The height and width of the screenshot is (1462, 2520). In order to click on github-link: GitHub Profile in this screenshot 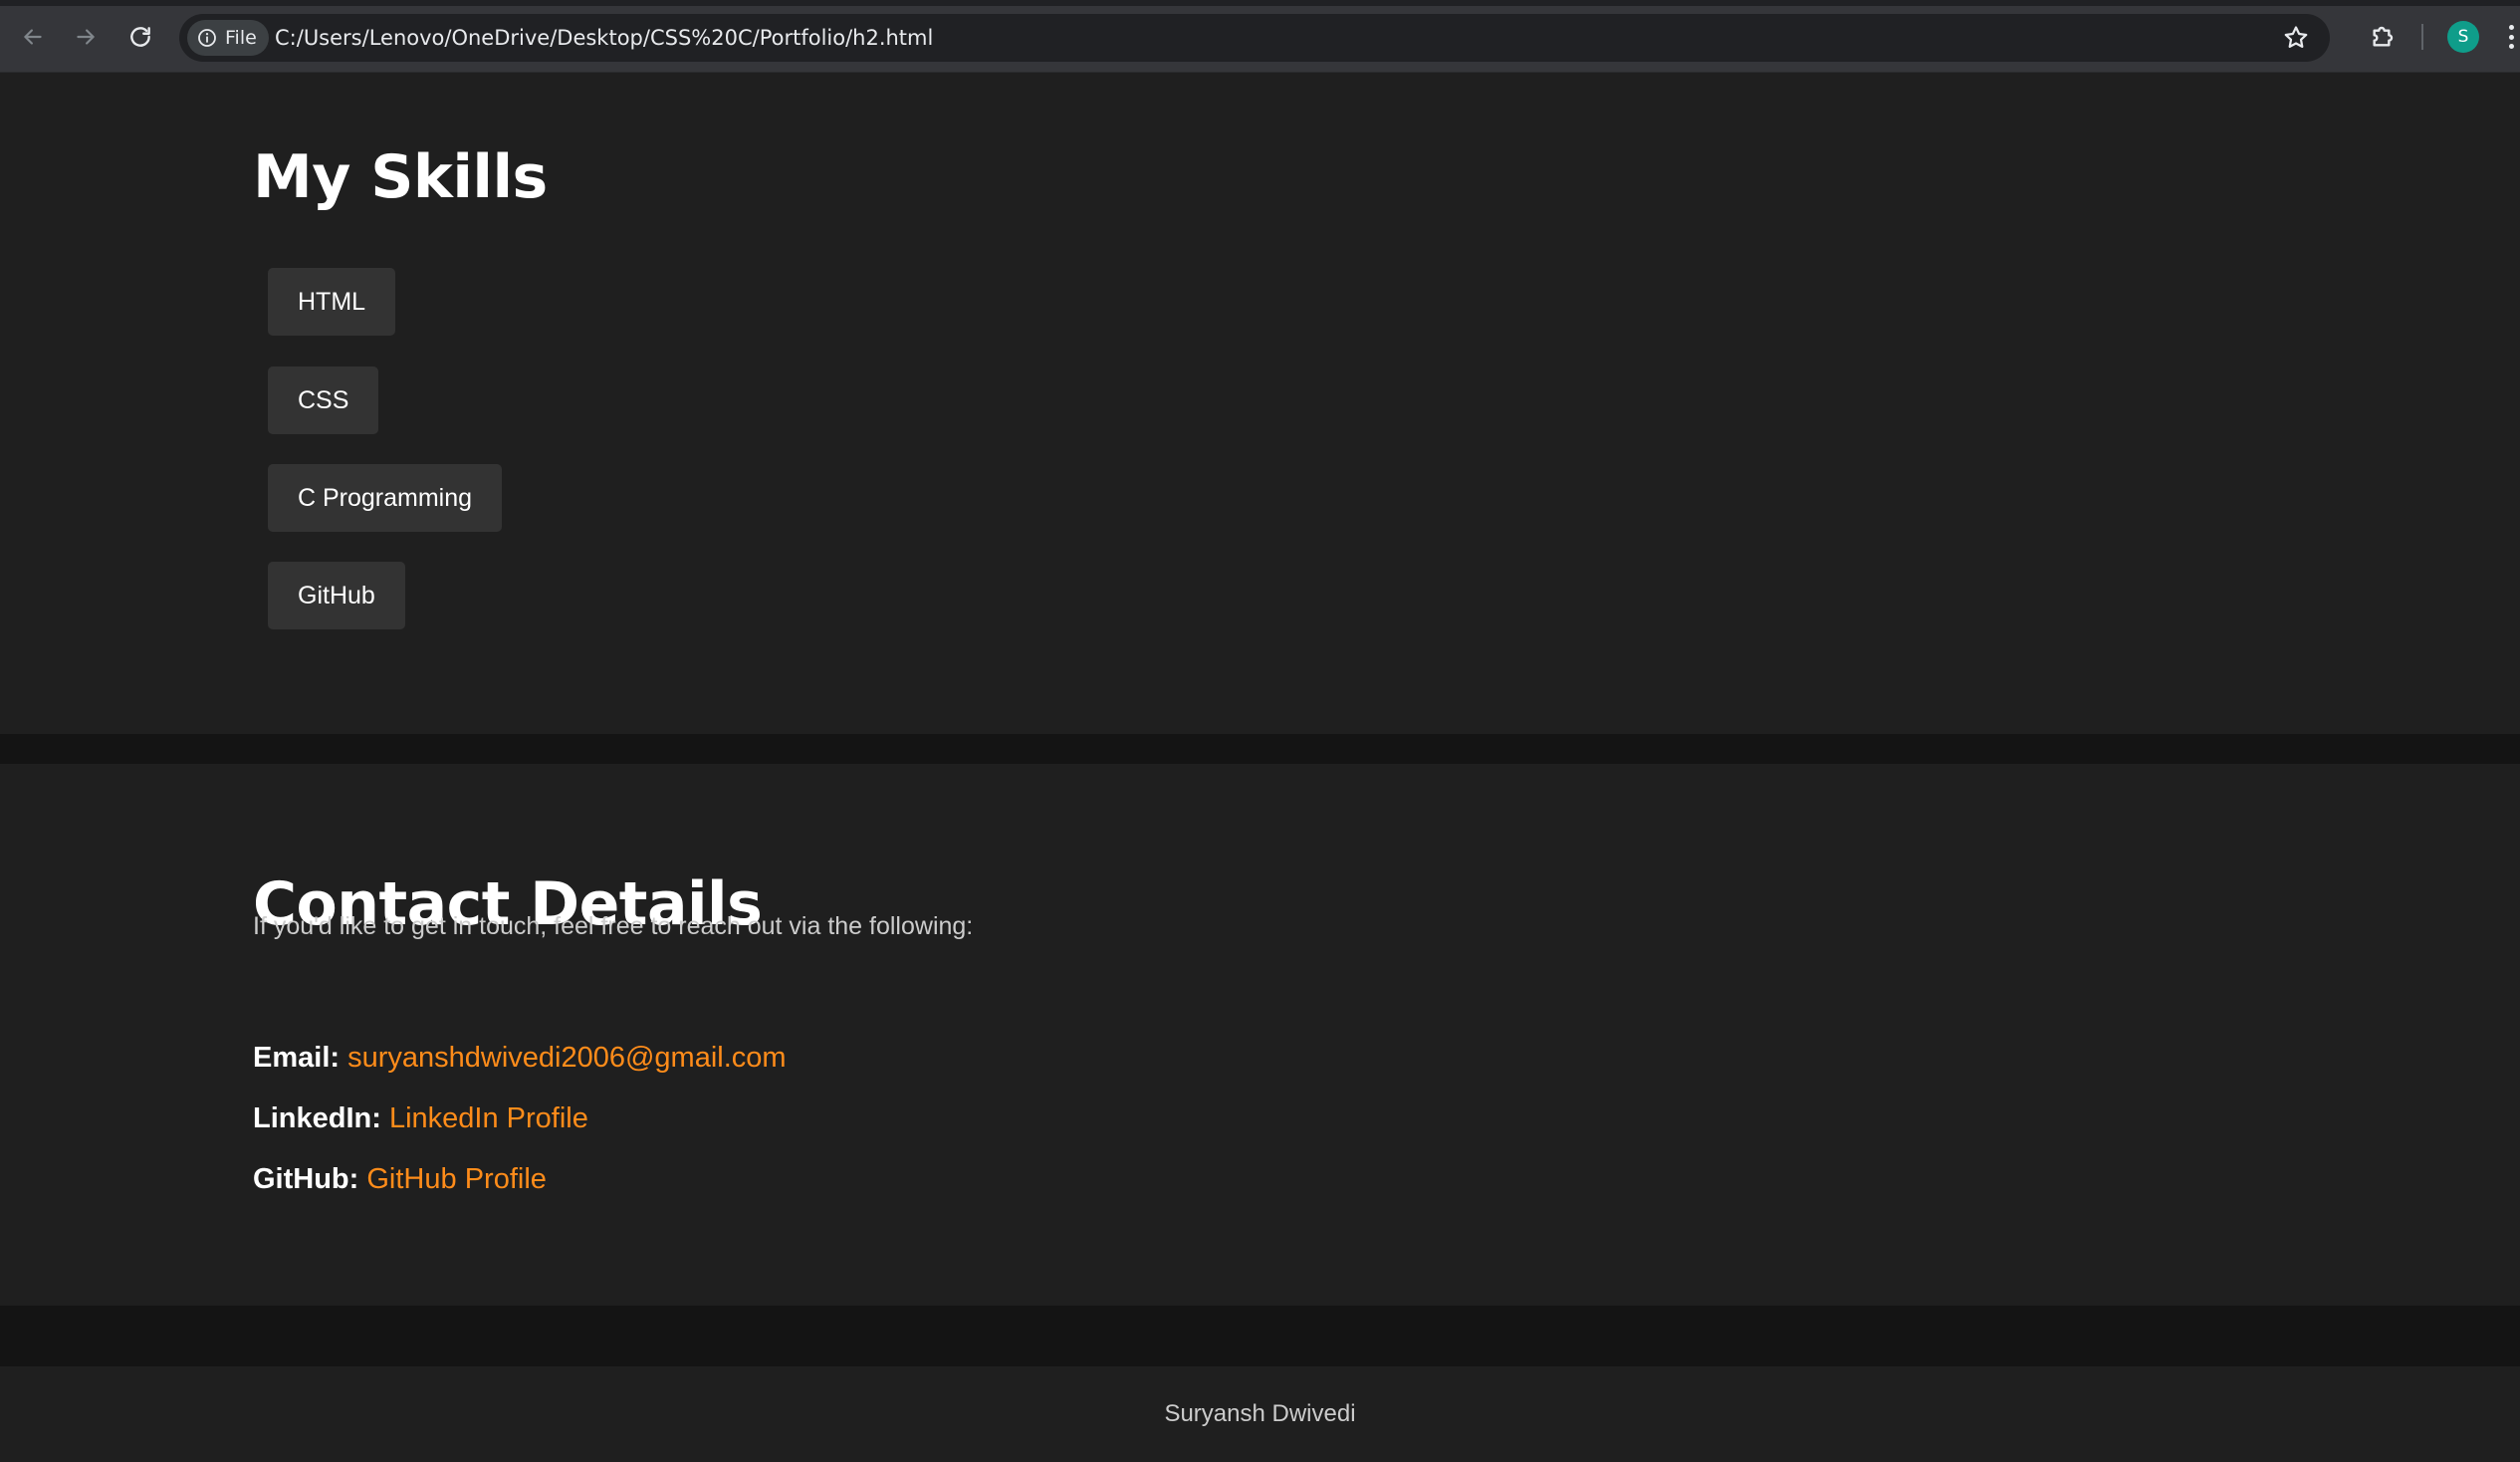, I will do `click(456, 1179)`.